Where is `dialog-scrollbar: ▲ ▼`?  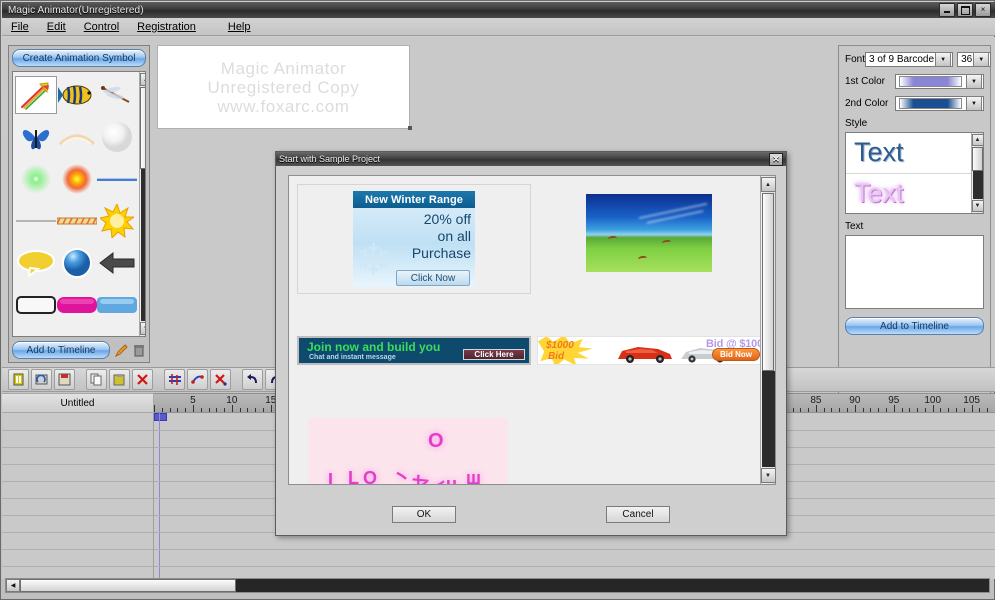 dialog-scrollbar: ▲ ▼ is located at coordinates (768, 330).